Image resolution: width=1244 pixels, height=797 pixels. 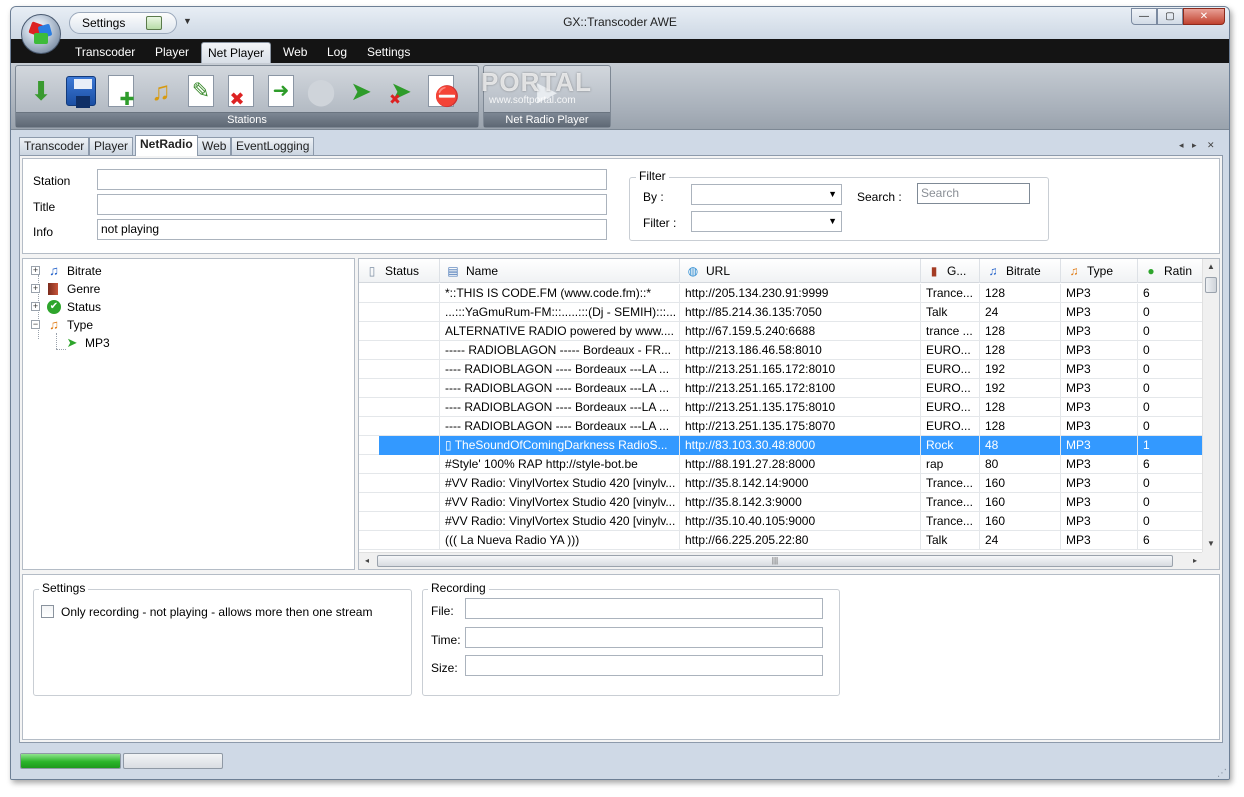 What do you see at coordinates (1211, 285) in the screenshot?
I see `scroll-thumb` at bounding box center [1211, 285].